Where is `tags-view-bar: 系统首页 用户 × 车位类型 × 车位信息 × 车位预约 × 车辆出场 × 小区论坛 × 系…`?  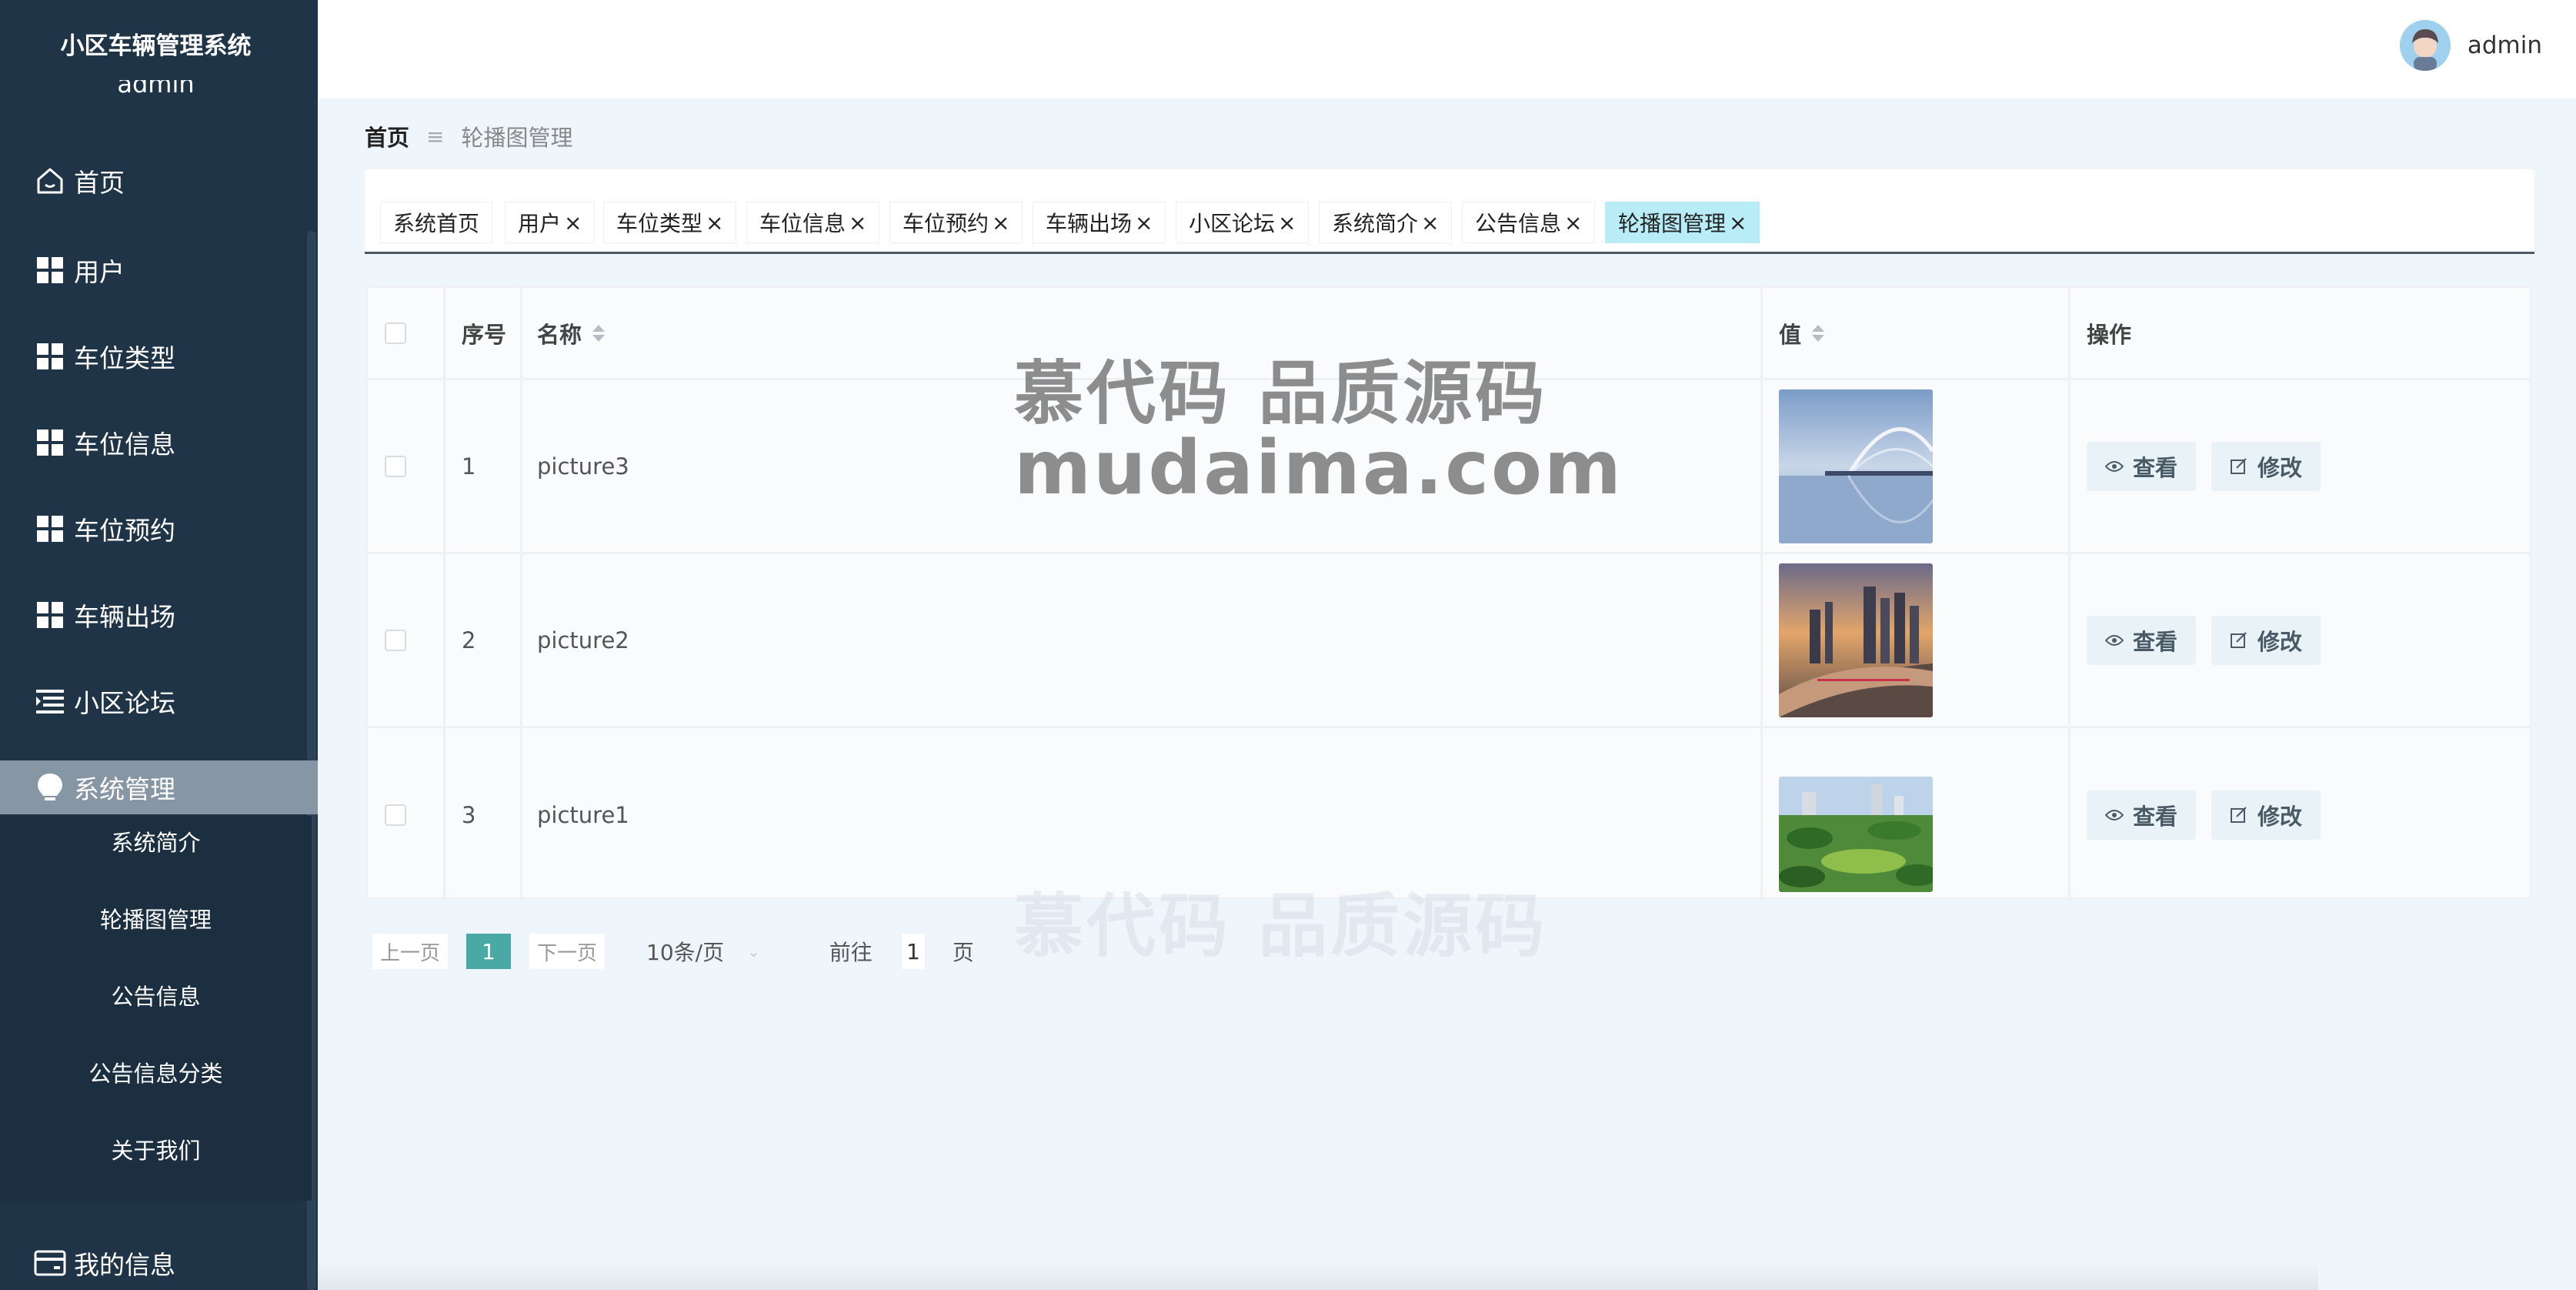
tags-view-bar: 系统首页 用户 × 车位类型 × 车位信息 × 车位预约 × 车辆出场 × 小区论坛 × 系… is located at coordinates (1449, 211).